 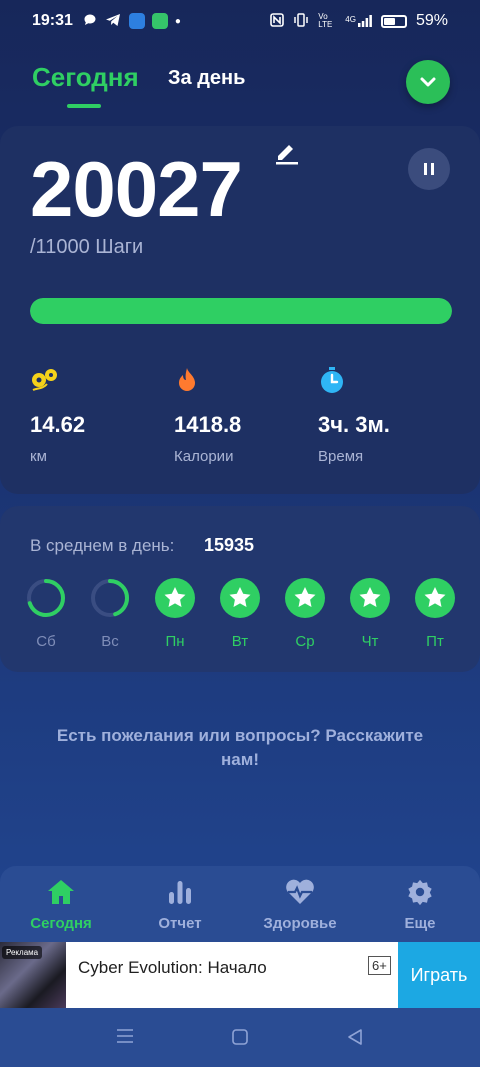 I want to click on vibrate-icon, so click(x=301, y=21).